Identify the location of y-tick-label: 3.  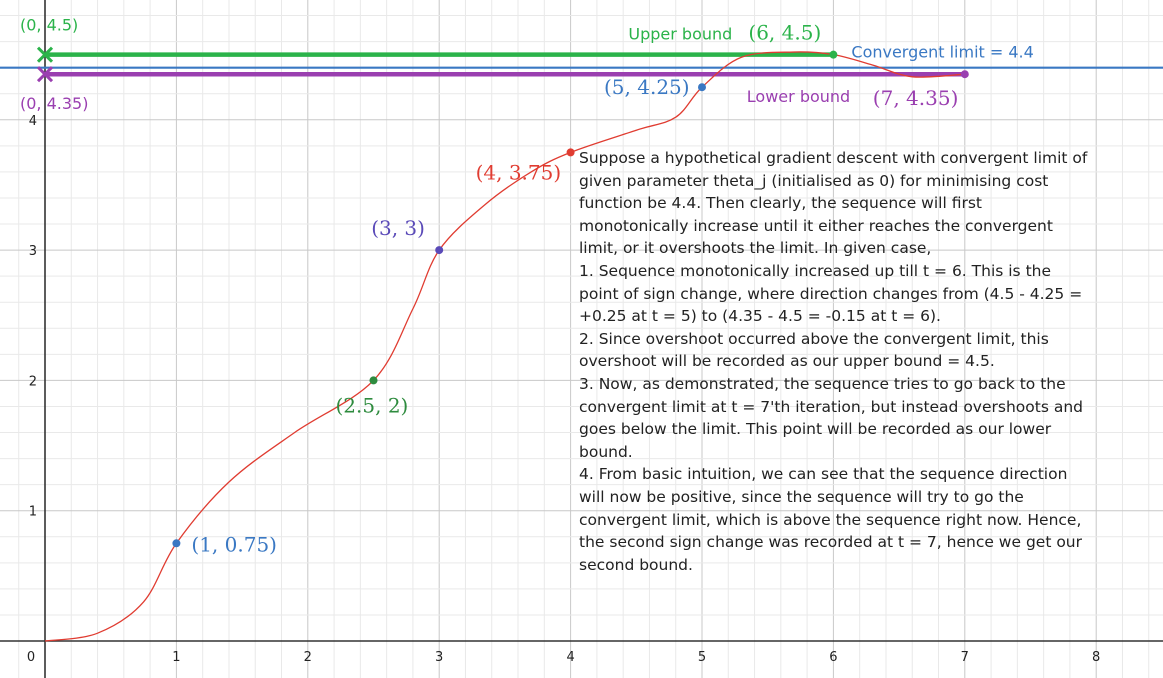
(33, 251).